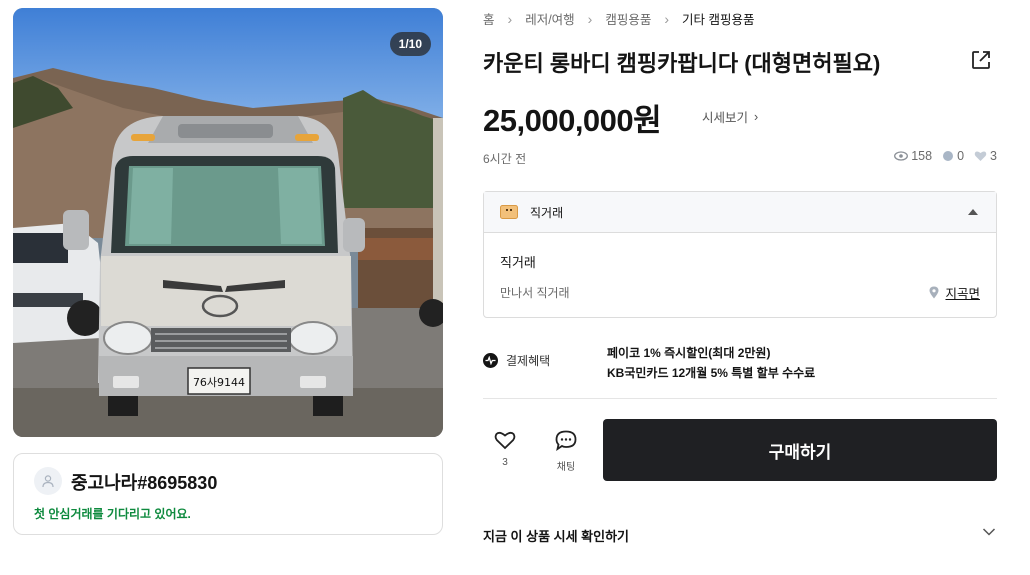 The image size is (1030, 575). Describe the element at coordinates (549, 18) in the screenshot. I see `breadcrumb-leisure: 레저/여행` at that location.